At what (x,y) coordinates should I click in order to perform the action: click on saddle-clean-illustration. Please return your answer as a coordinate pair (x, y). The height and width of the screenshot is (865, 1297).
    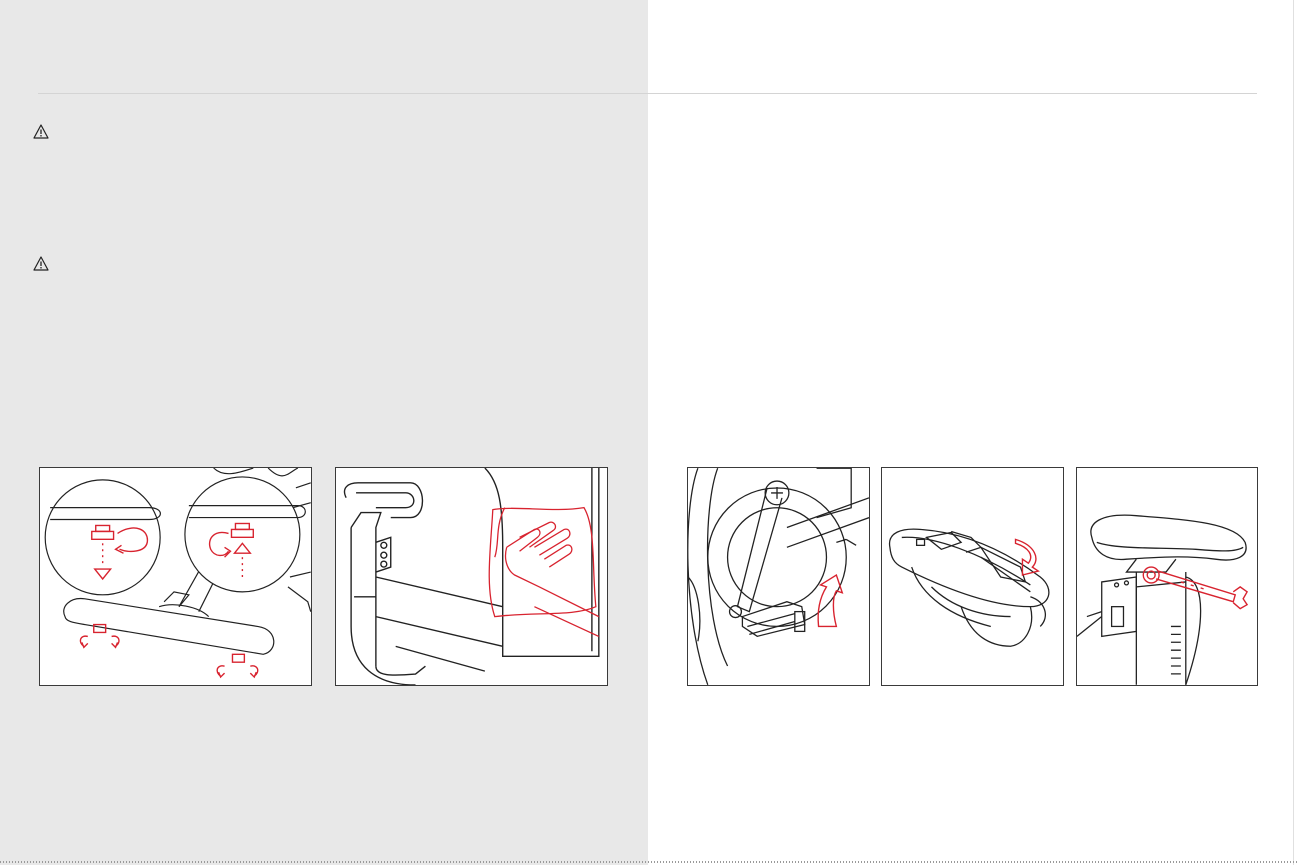
    Looking at the image, I should click on (972, 576).